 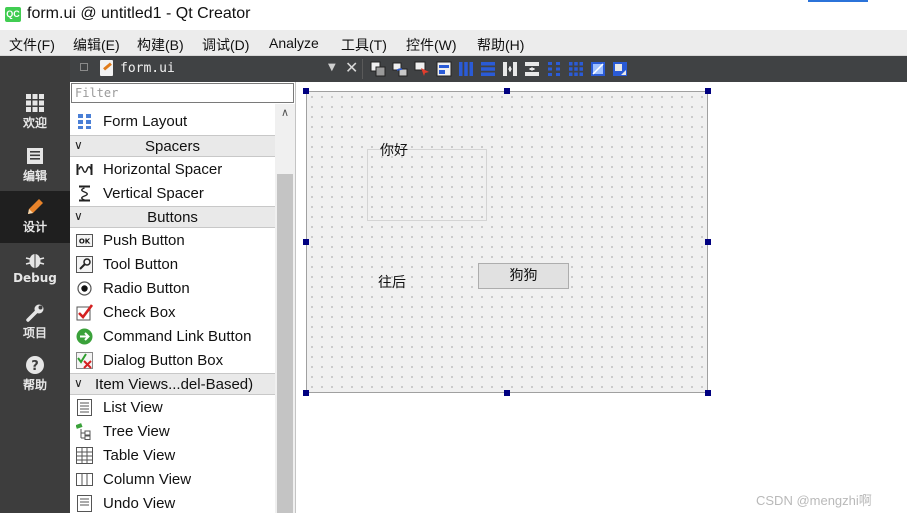 What do you see at coordinates (351, 67) in the screenshot?
I see `close-icon: ✕` at bounding box center [351, 67].